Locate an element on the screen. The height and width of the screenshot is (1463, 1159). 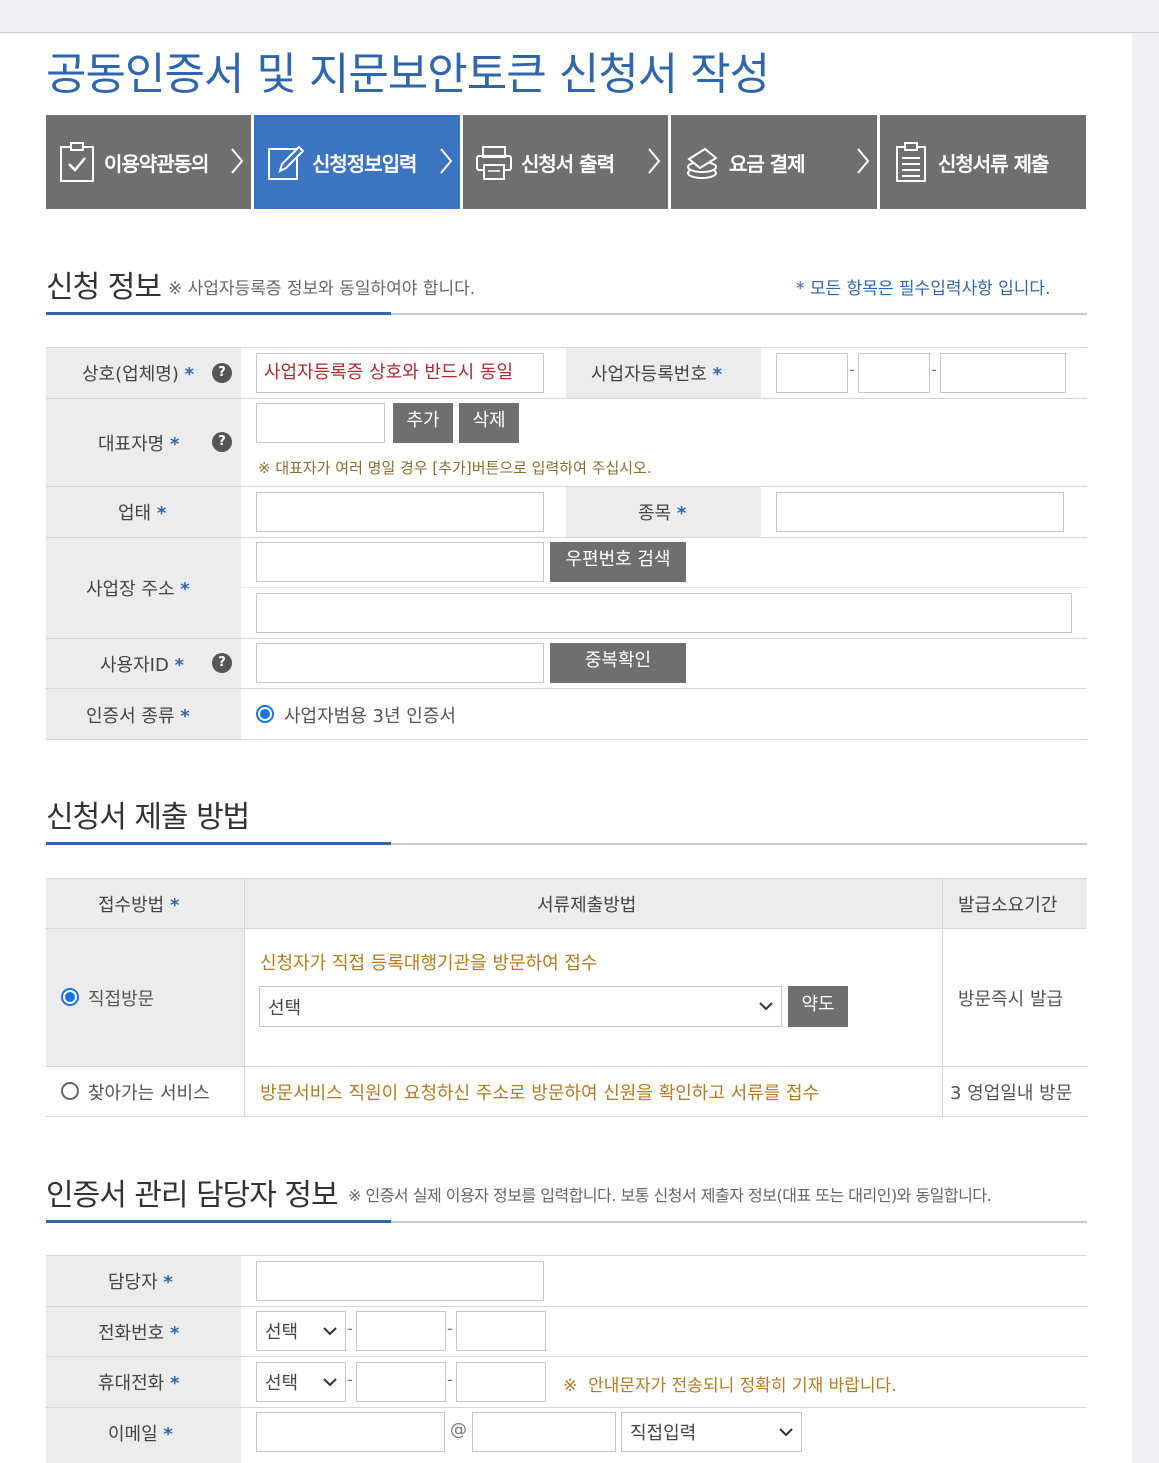
hint-text: 안내문자가 전송되니 정확히 기재 바랍니다. is located at coordinates (742, 1386).